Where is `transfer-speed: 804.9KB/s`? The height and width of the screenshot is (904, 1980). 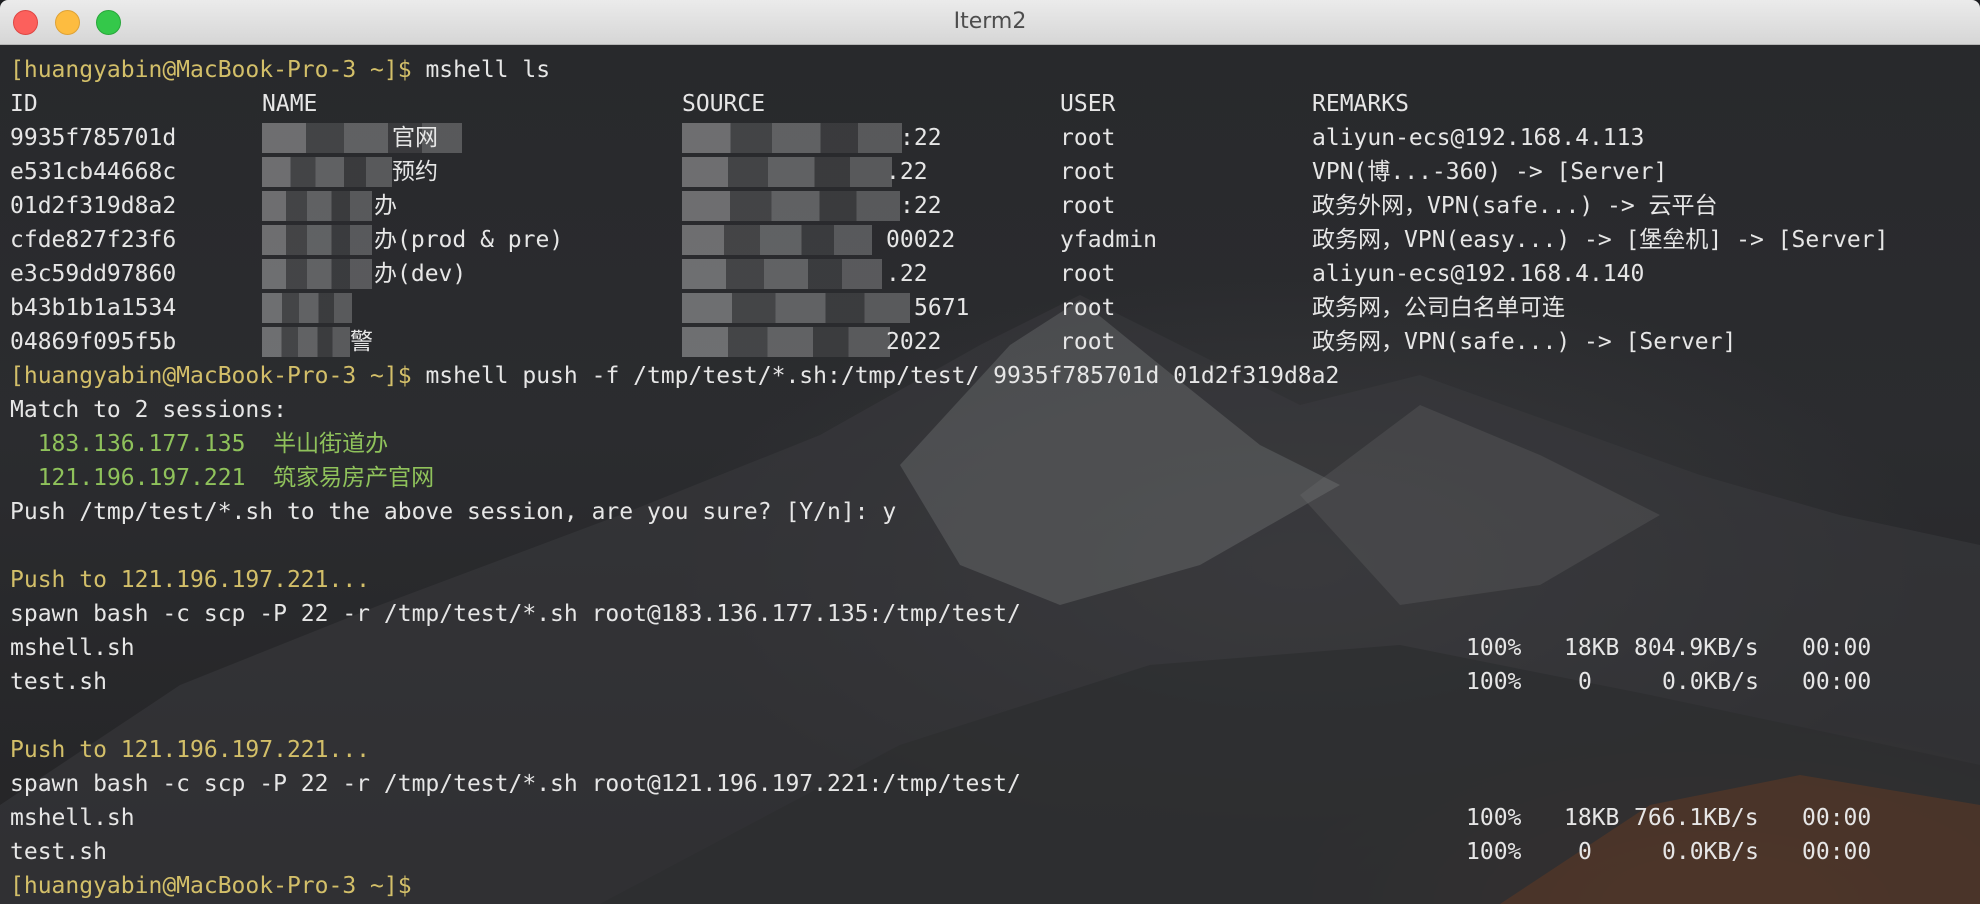 transfer-speed: 804.9KB/s is located at coordinates (1696, 648).